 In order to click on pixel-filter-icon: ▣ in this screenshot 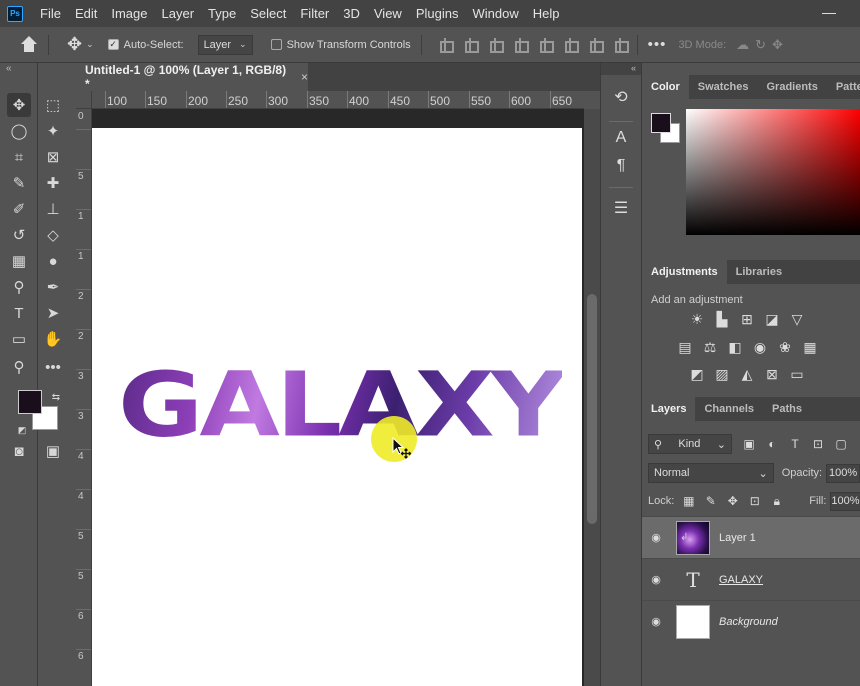, I will do `click(749, 444)`.